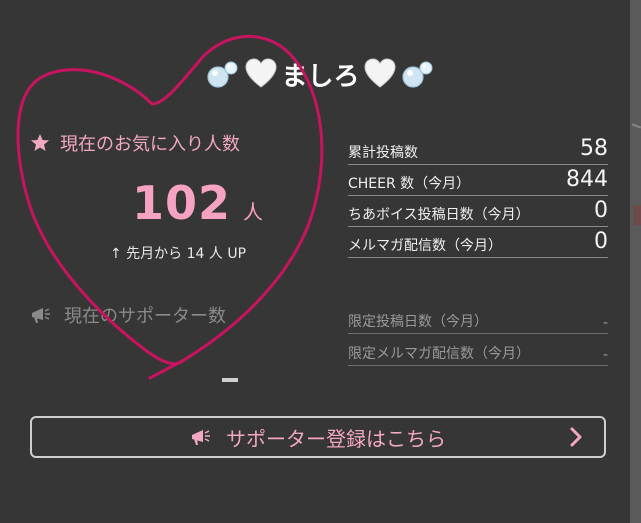 Image resolution: width=641 pixels, height=523 pixels. I want to click on favorites-count: 102 人, so click(197, 203).